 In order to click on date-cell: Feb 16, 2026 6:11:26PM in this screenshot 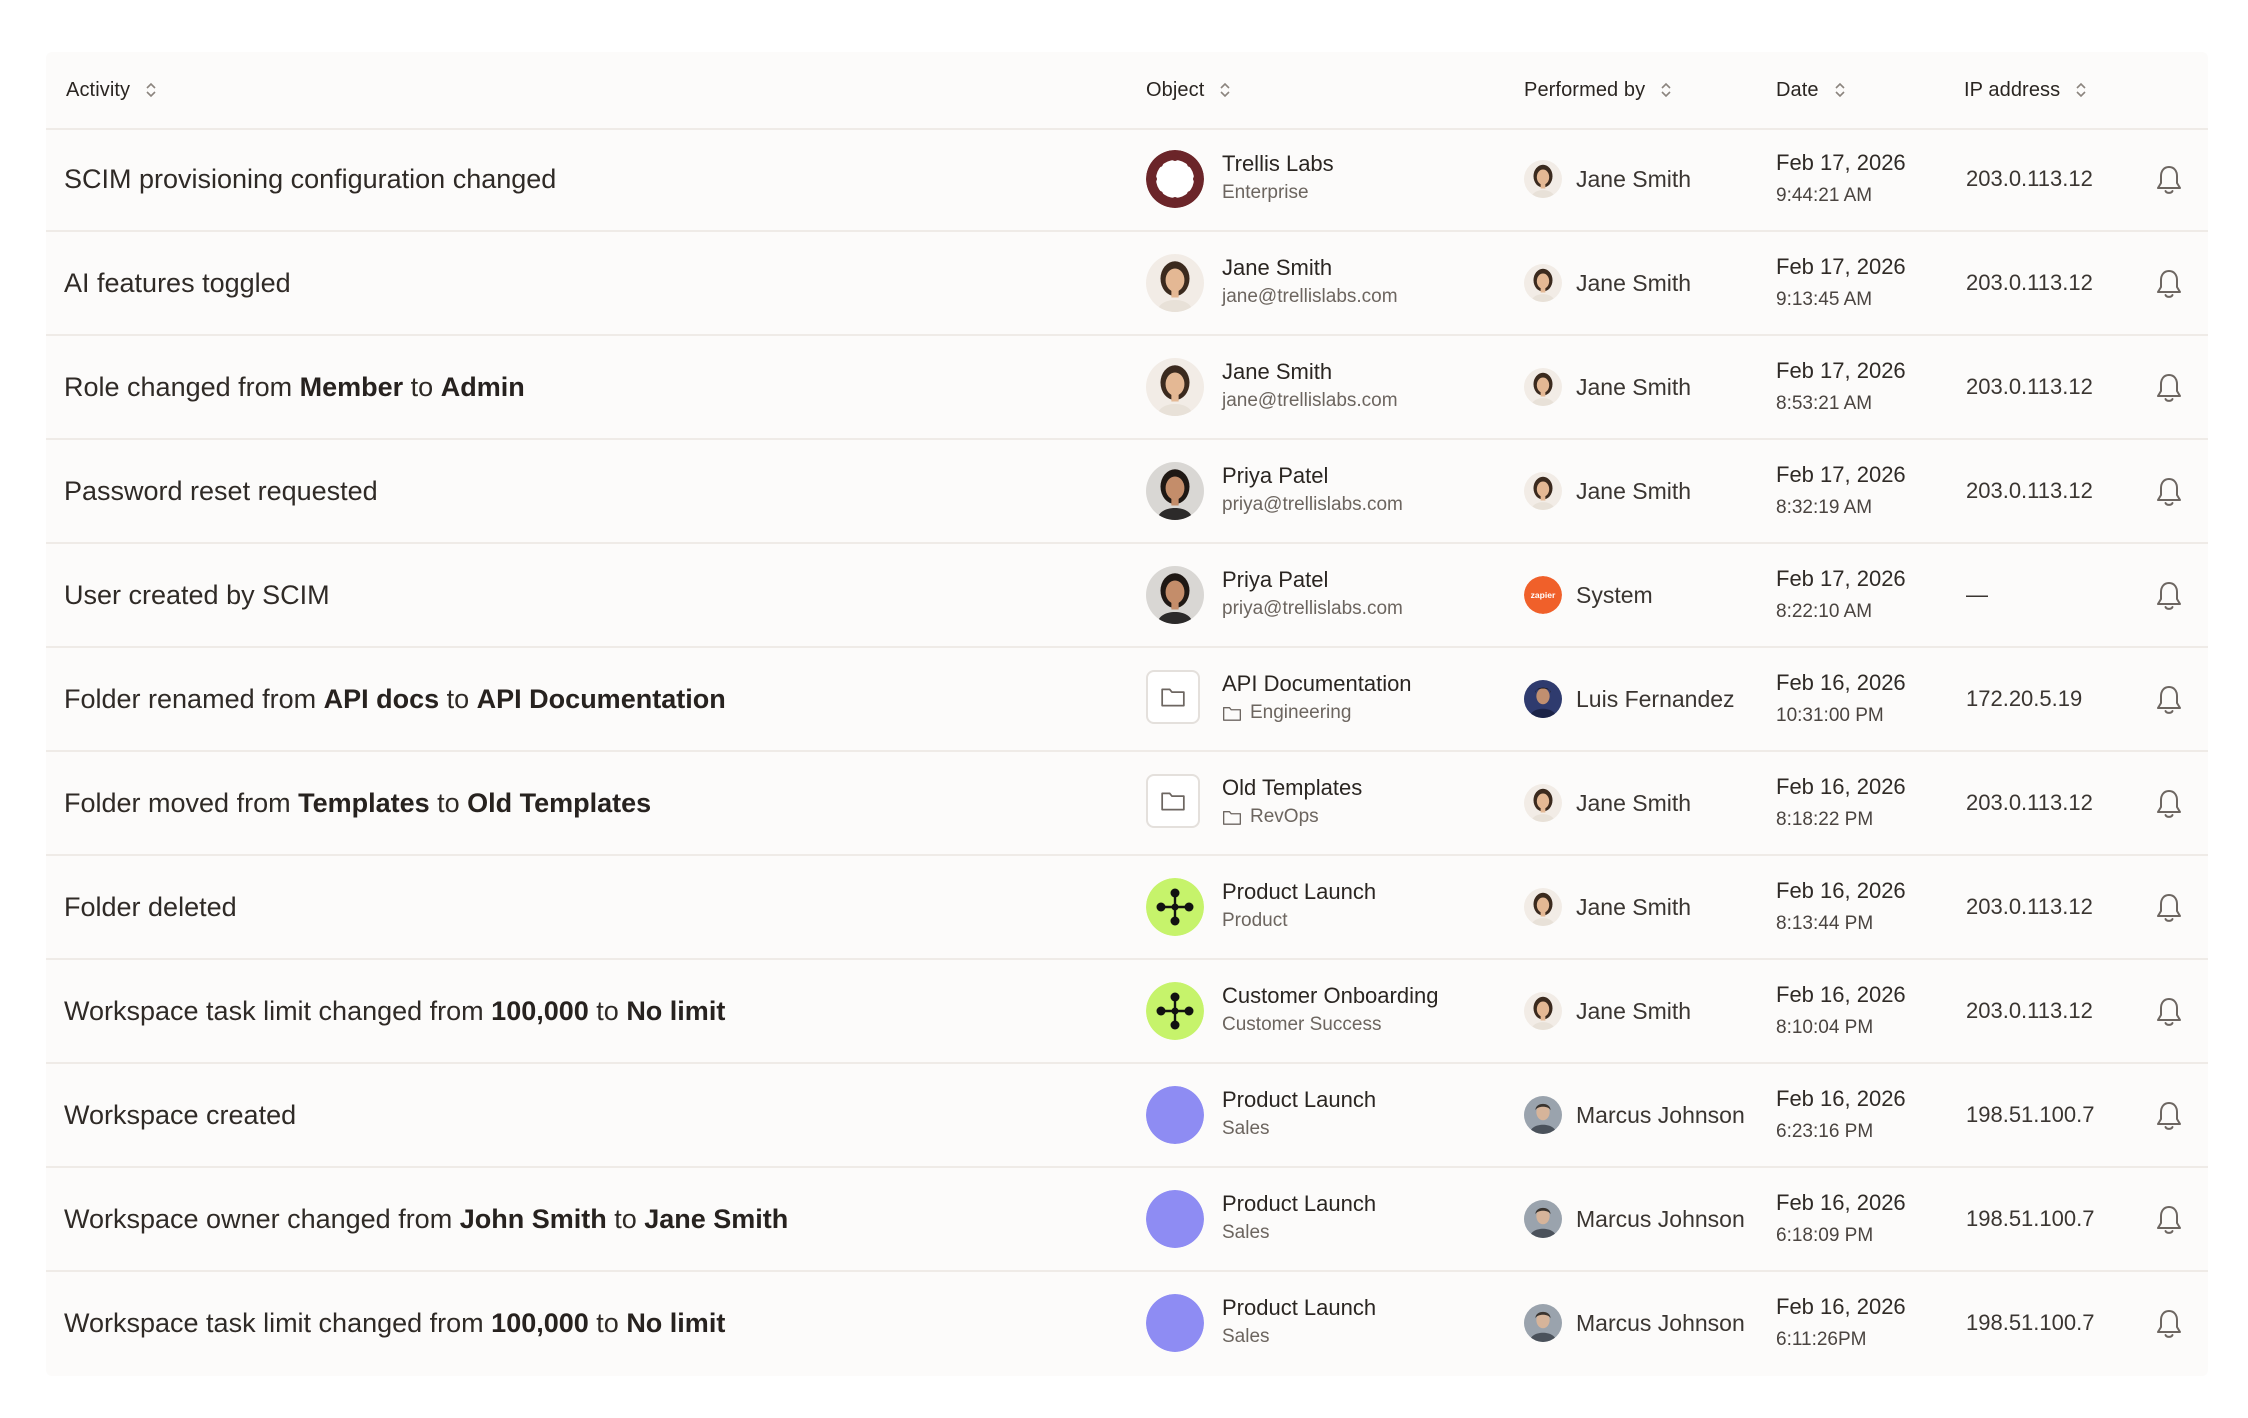, I will do `click(1841, 1325)`.